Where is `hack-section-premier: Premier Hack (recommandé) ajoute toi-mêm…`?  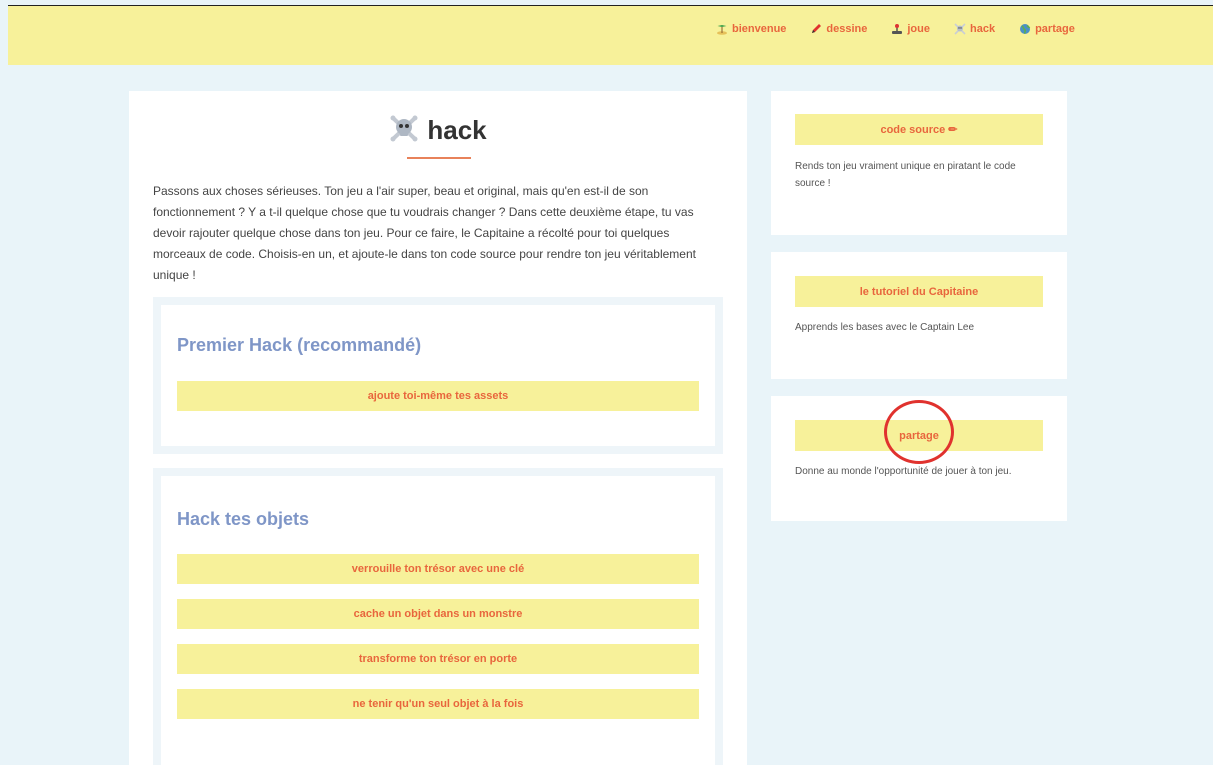
hack-section-premier: Premier Hack (recommandé) ajoute toi-mêm… is located at coordinates (438, 375).